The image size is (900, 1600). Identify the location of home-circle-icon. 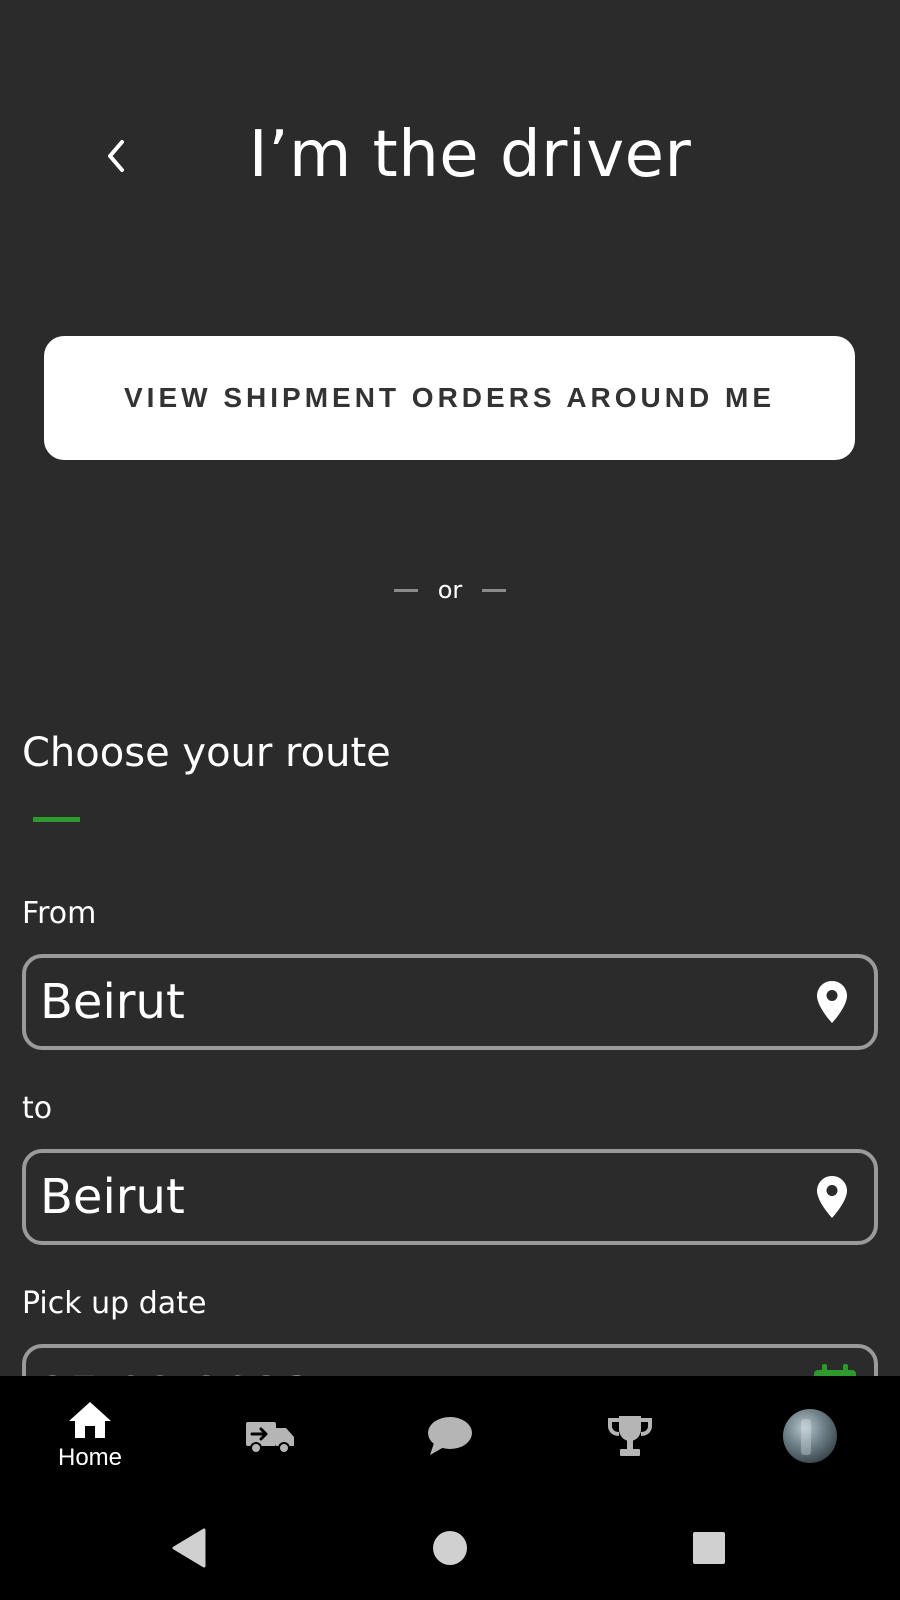
(450, 1548).